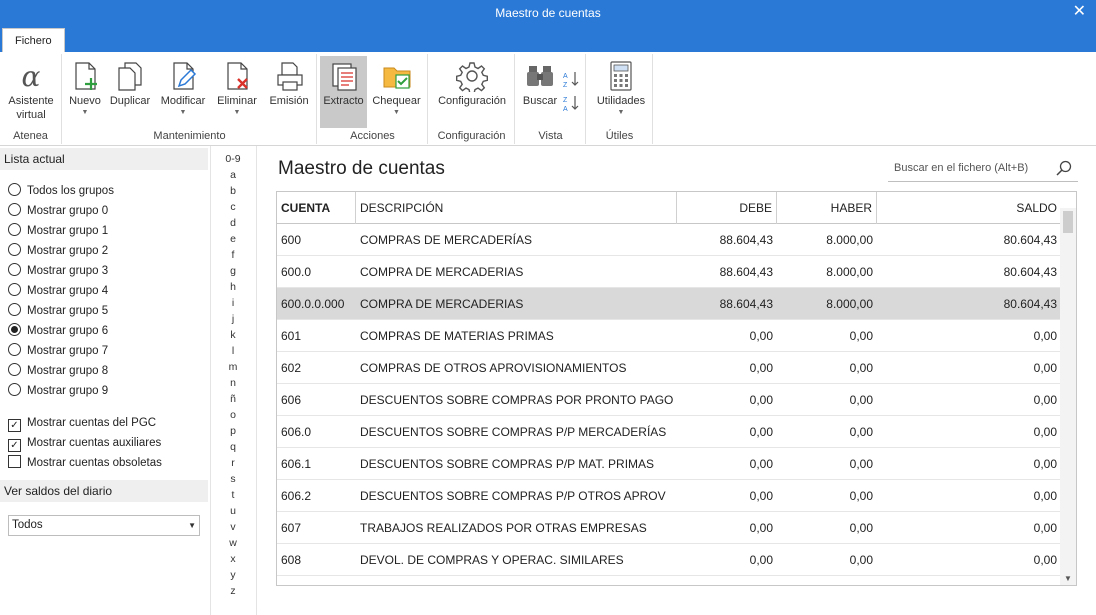  I want to click on saldos-select: Todos ▼, so click(104, 525).